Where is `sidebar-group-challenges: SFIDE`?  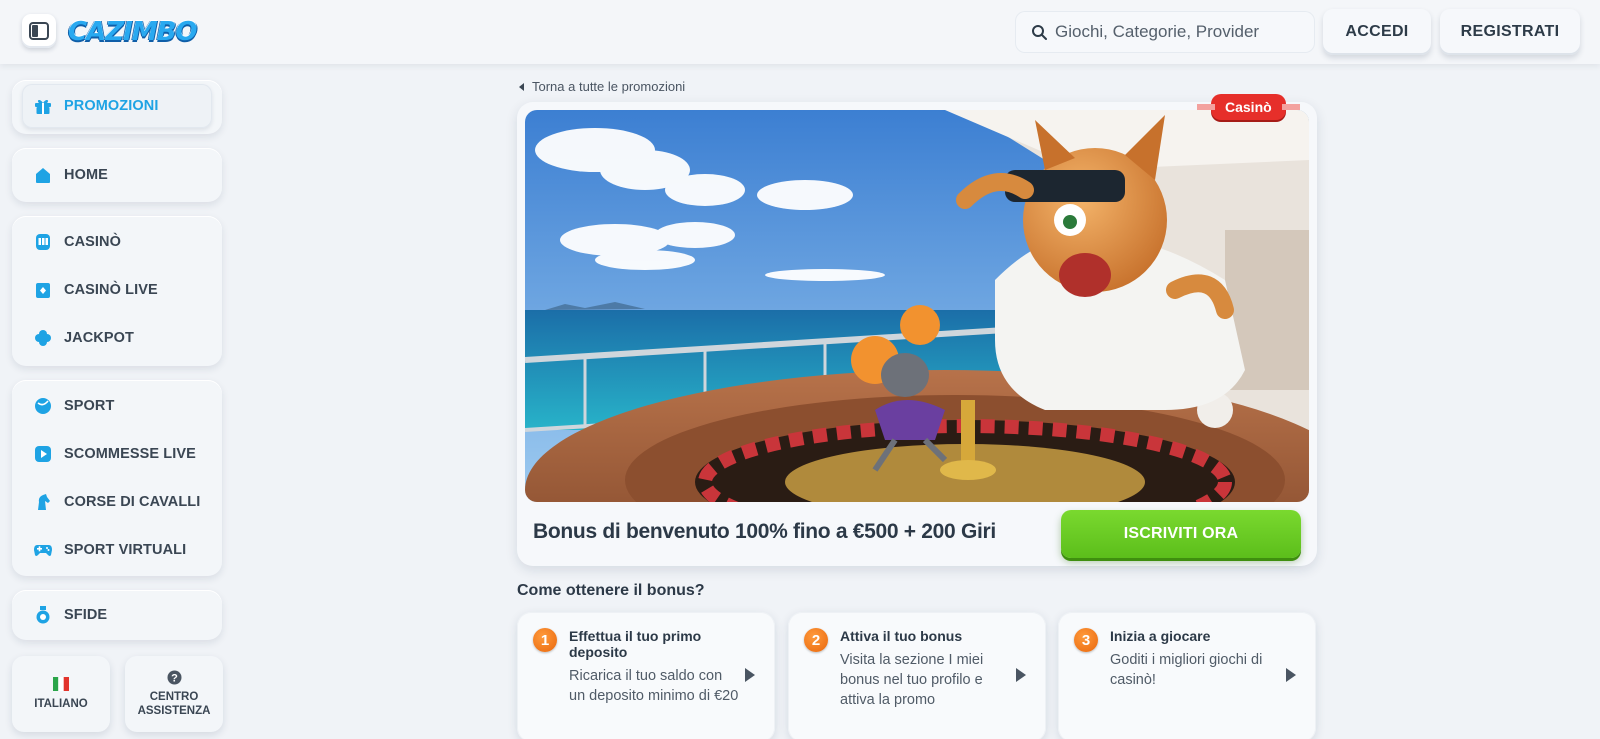
sidebar-group-challenges: SFIDE is located at coordinates (117, 615).